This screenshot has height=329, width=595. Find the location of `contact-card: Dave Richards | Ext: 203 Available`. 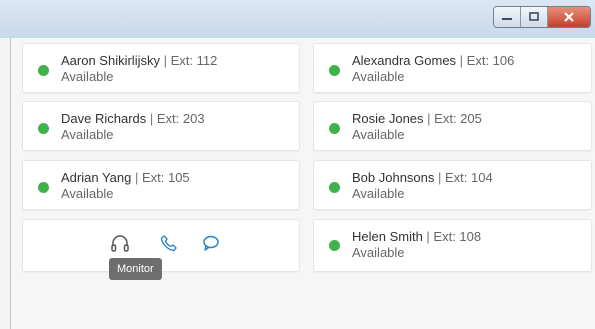

contact-card: Dave Richards | Ext: 203 Available is located at coordinates (161, 126).